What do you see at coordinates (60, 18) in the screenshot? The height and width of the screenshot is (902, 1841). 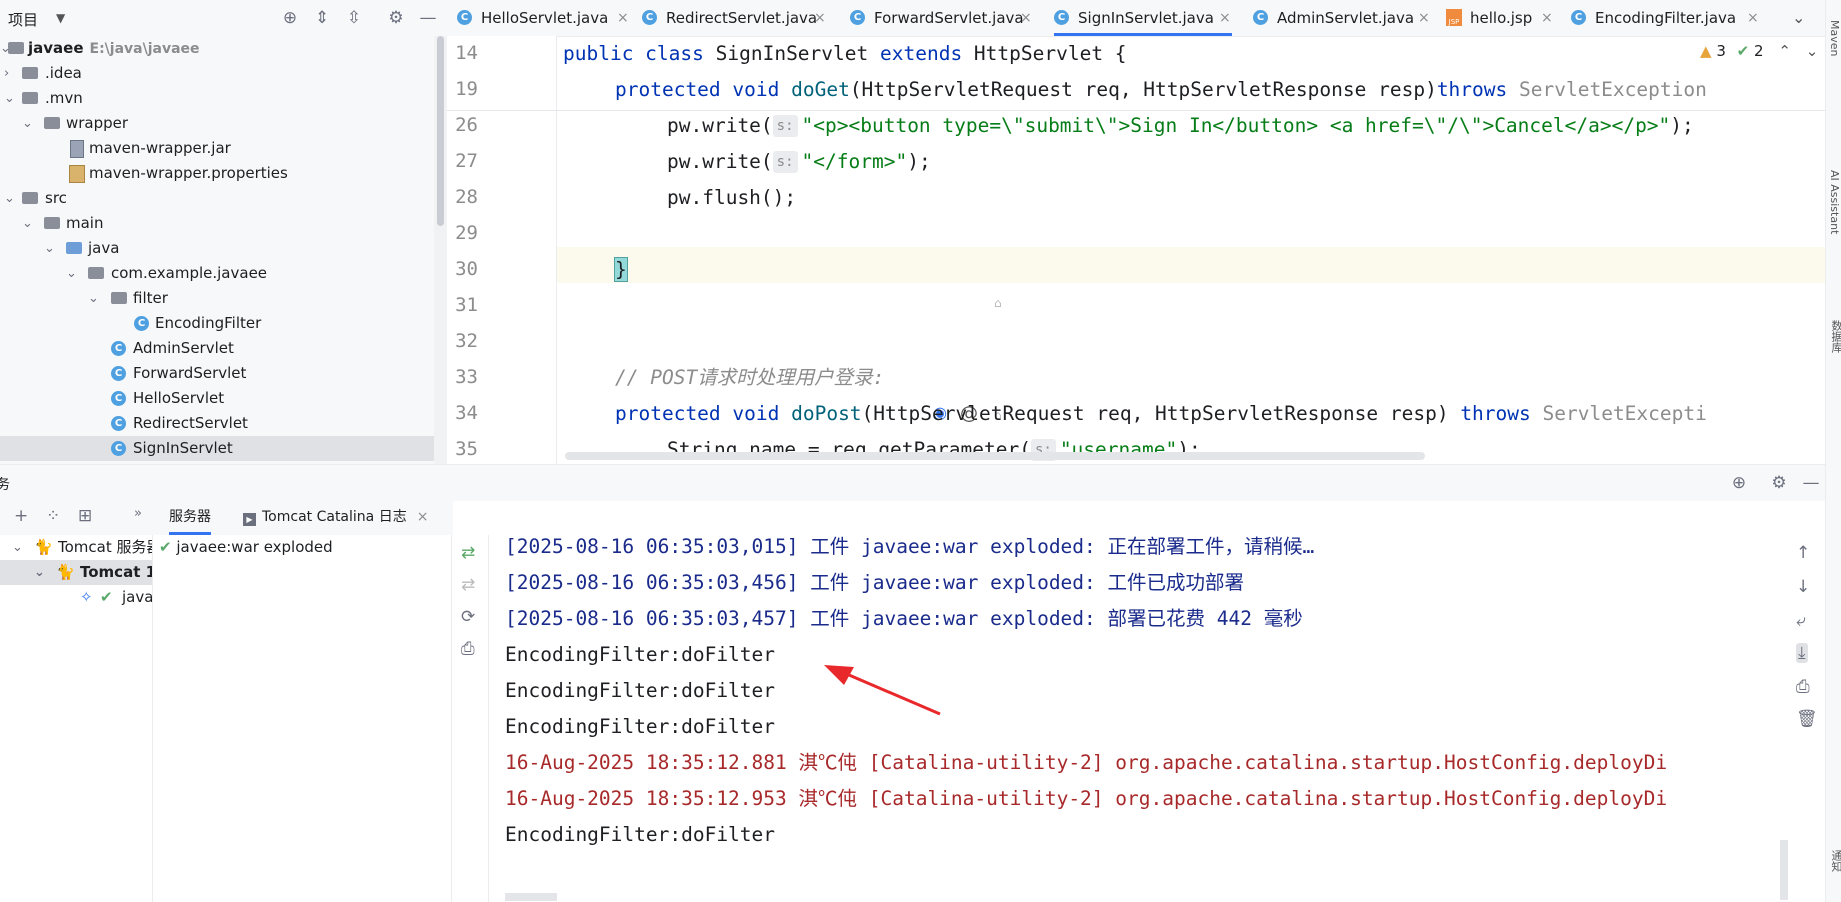 I see `chevron-down-icon: ▼` at bounding box center [60, 18].